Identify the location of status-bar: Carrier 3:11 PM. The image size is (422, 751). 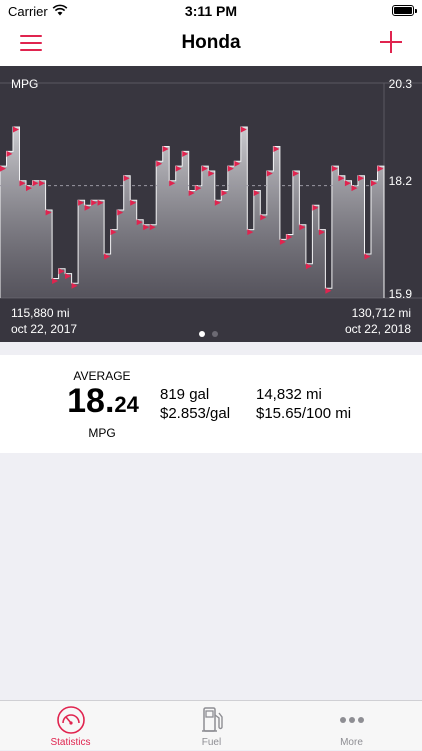
(211, 11).